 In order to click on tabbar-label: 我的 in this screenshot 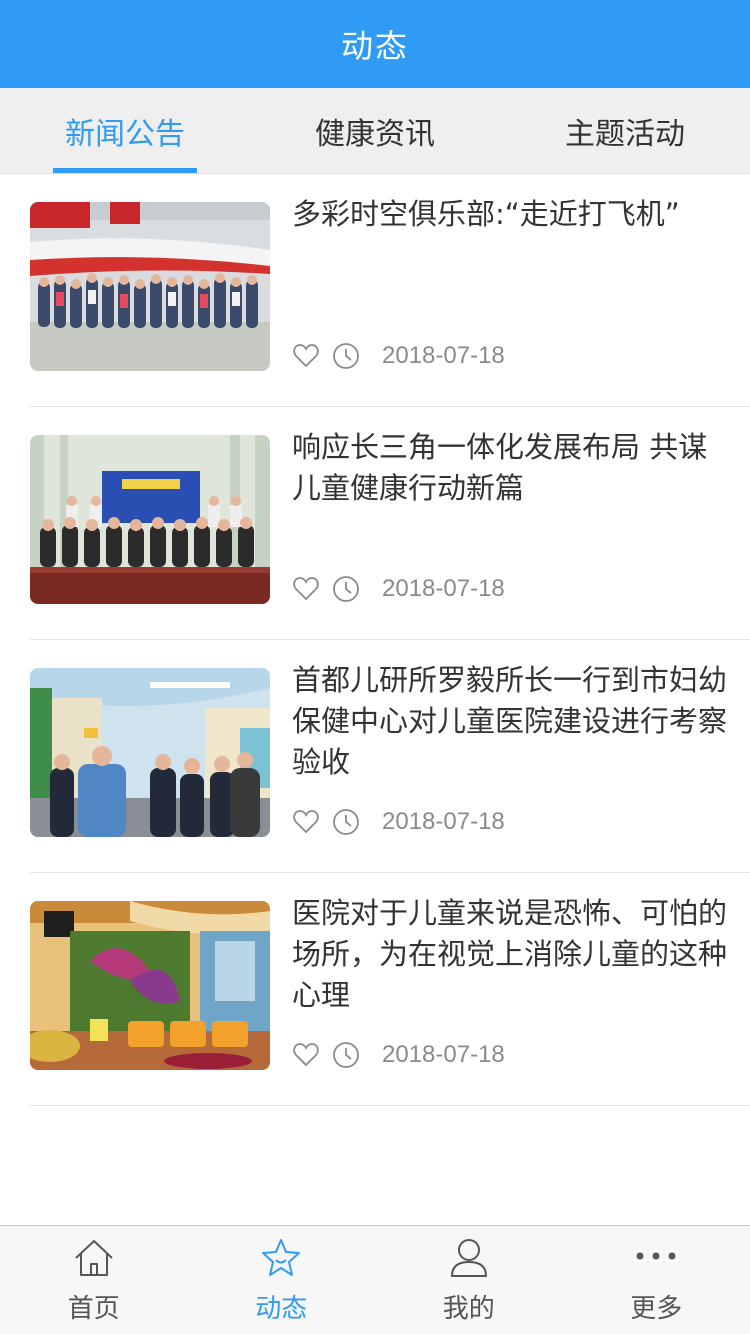, I will do `click(468, 1309)`.